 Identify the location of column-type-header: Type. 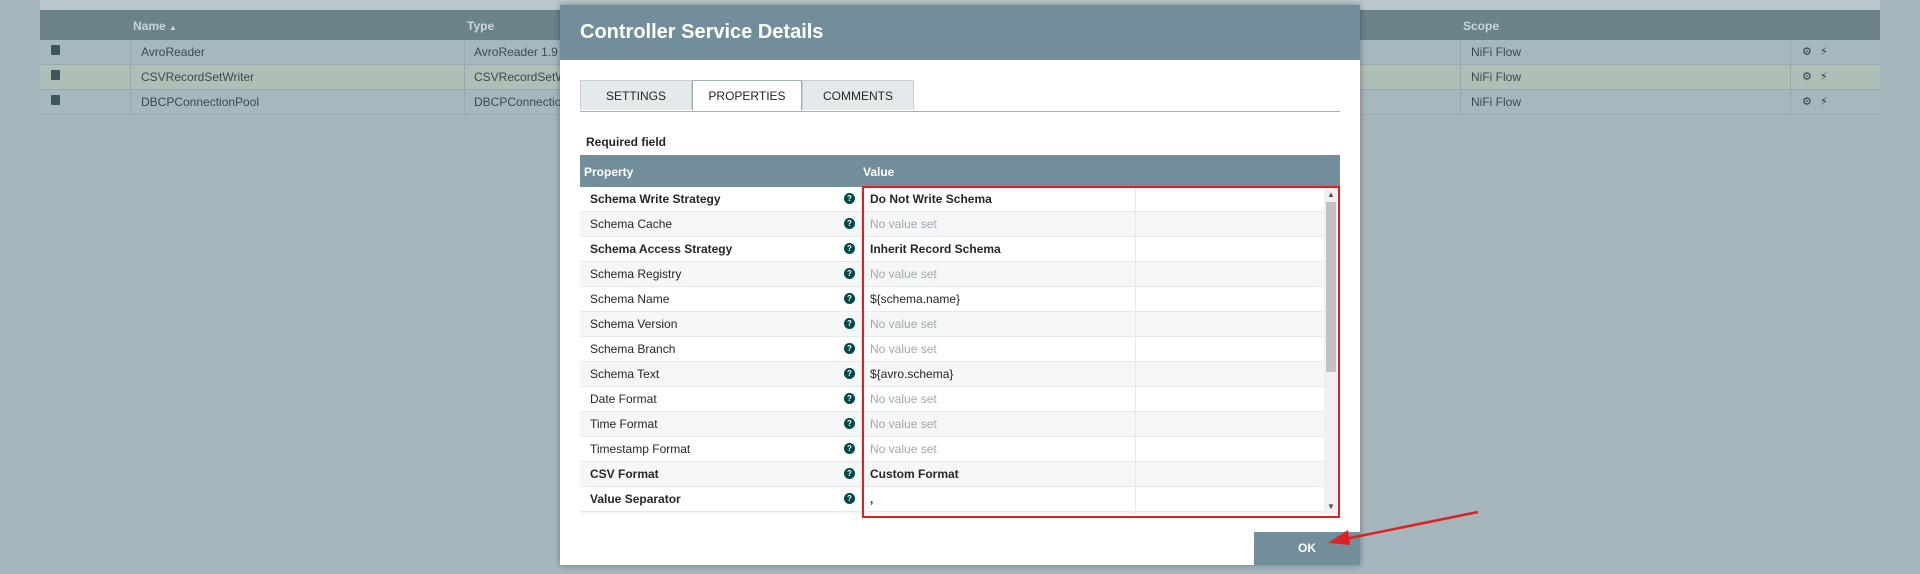
(480, 26).